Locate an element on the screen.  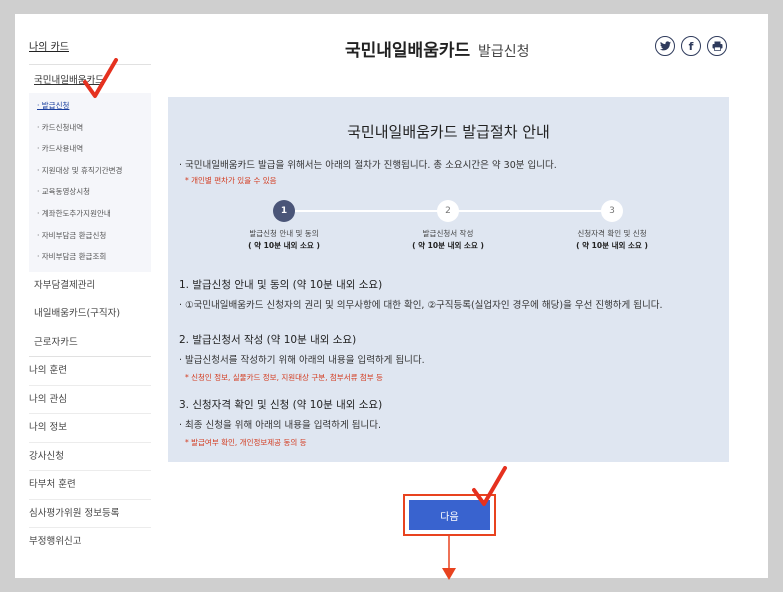
sidebar-subitem-usage-history: · 카드사용내역 is located at coordinates (90, 149).